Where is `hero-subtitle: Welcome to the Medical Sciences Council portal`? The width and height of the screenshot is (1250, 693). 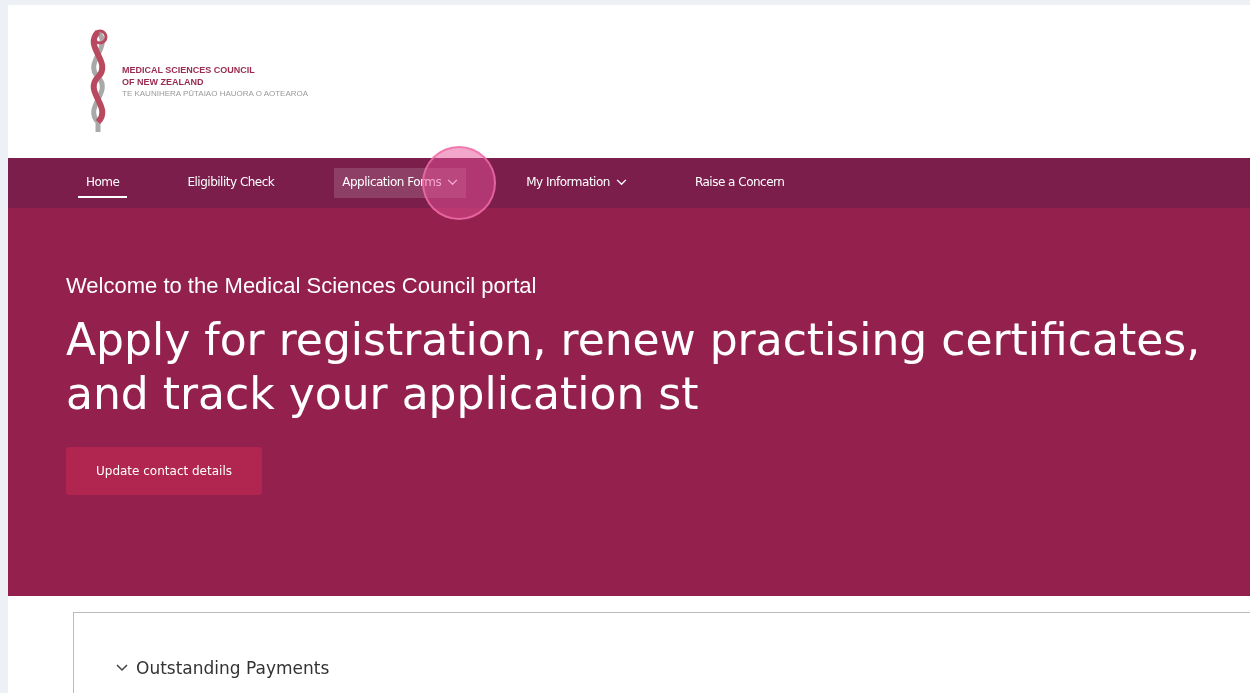 hero-subtitle: Welcome to the Medical Sciences Council portal is located at coordinates (302, 286).